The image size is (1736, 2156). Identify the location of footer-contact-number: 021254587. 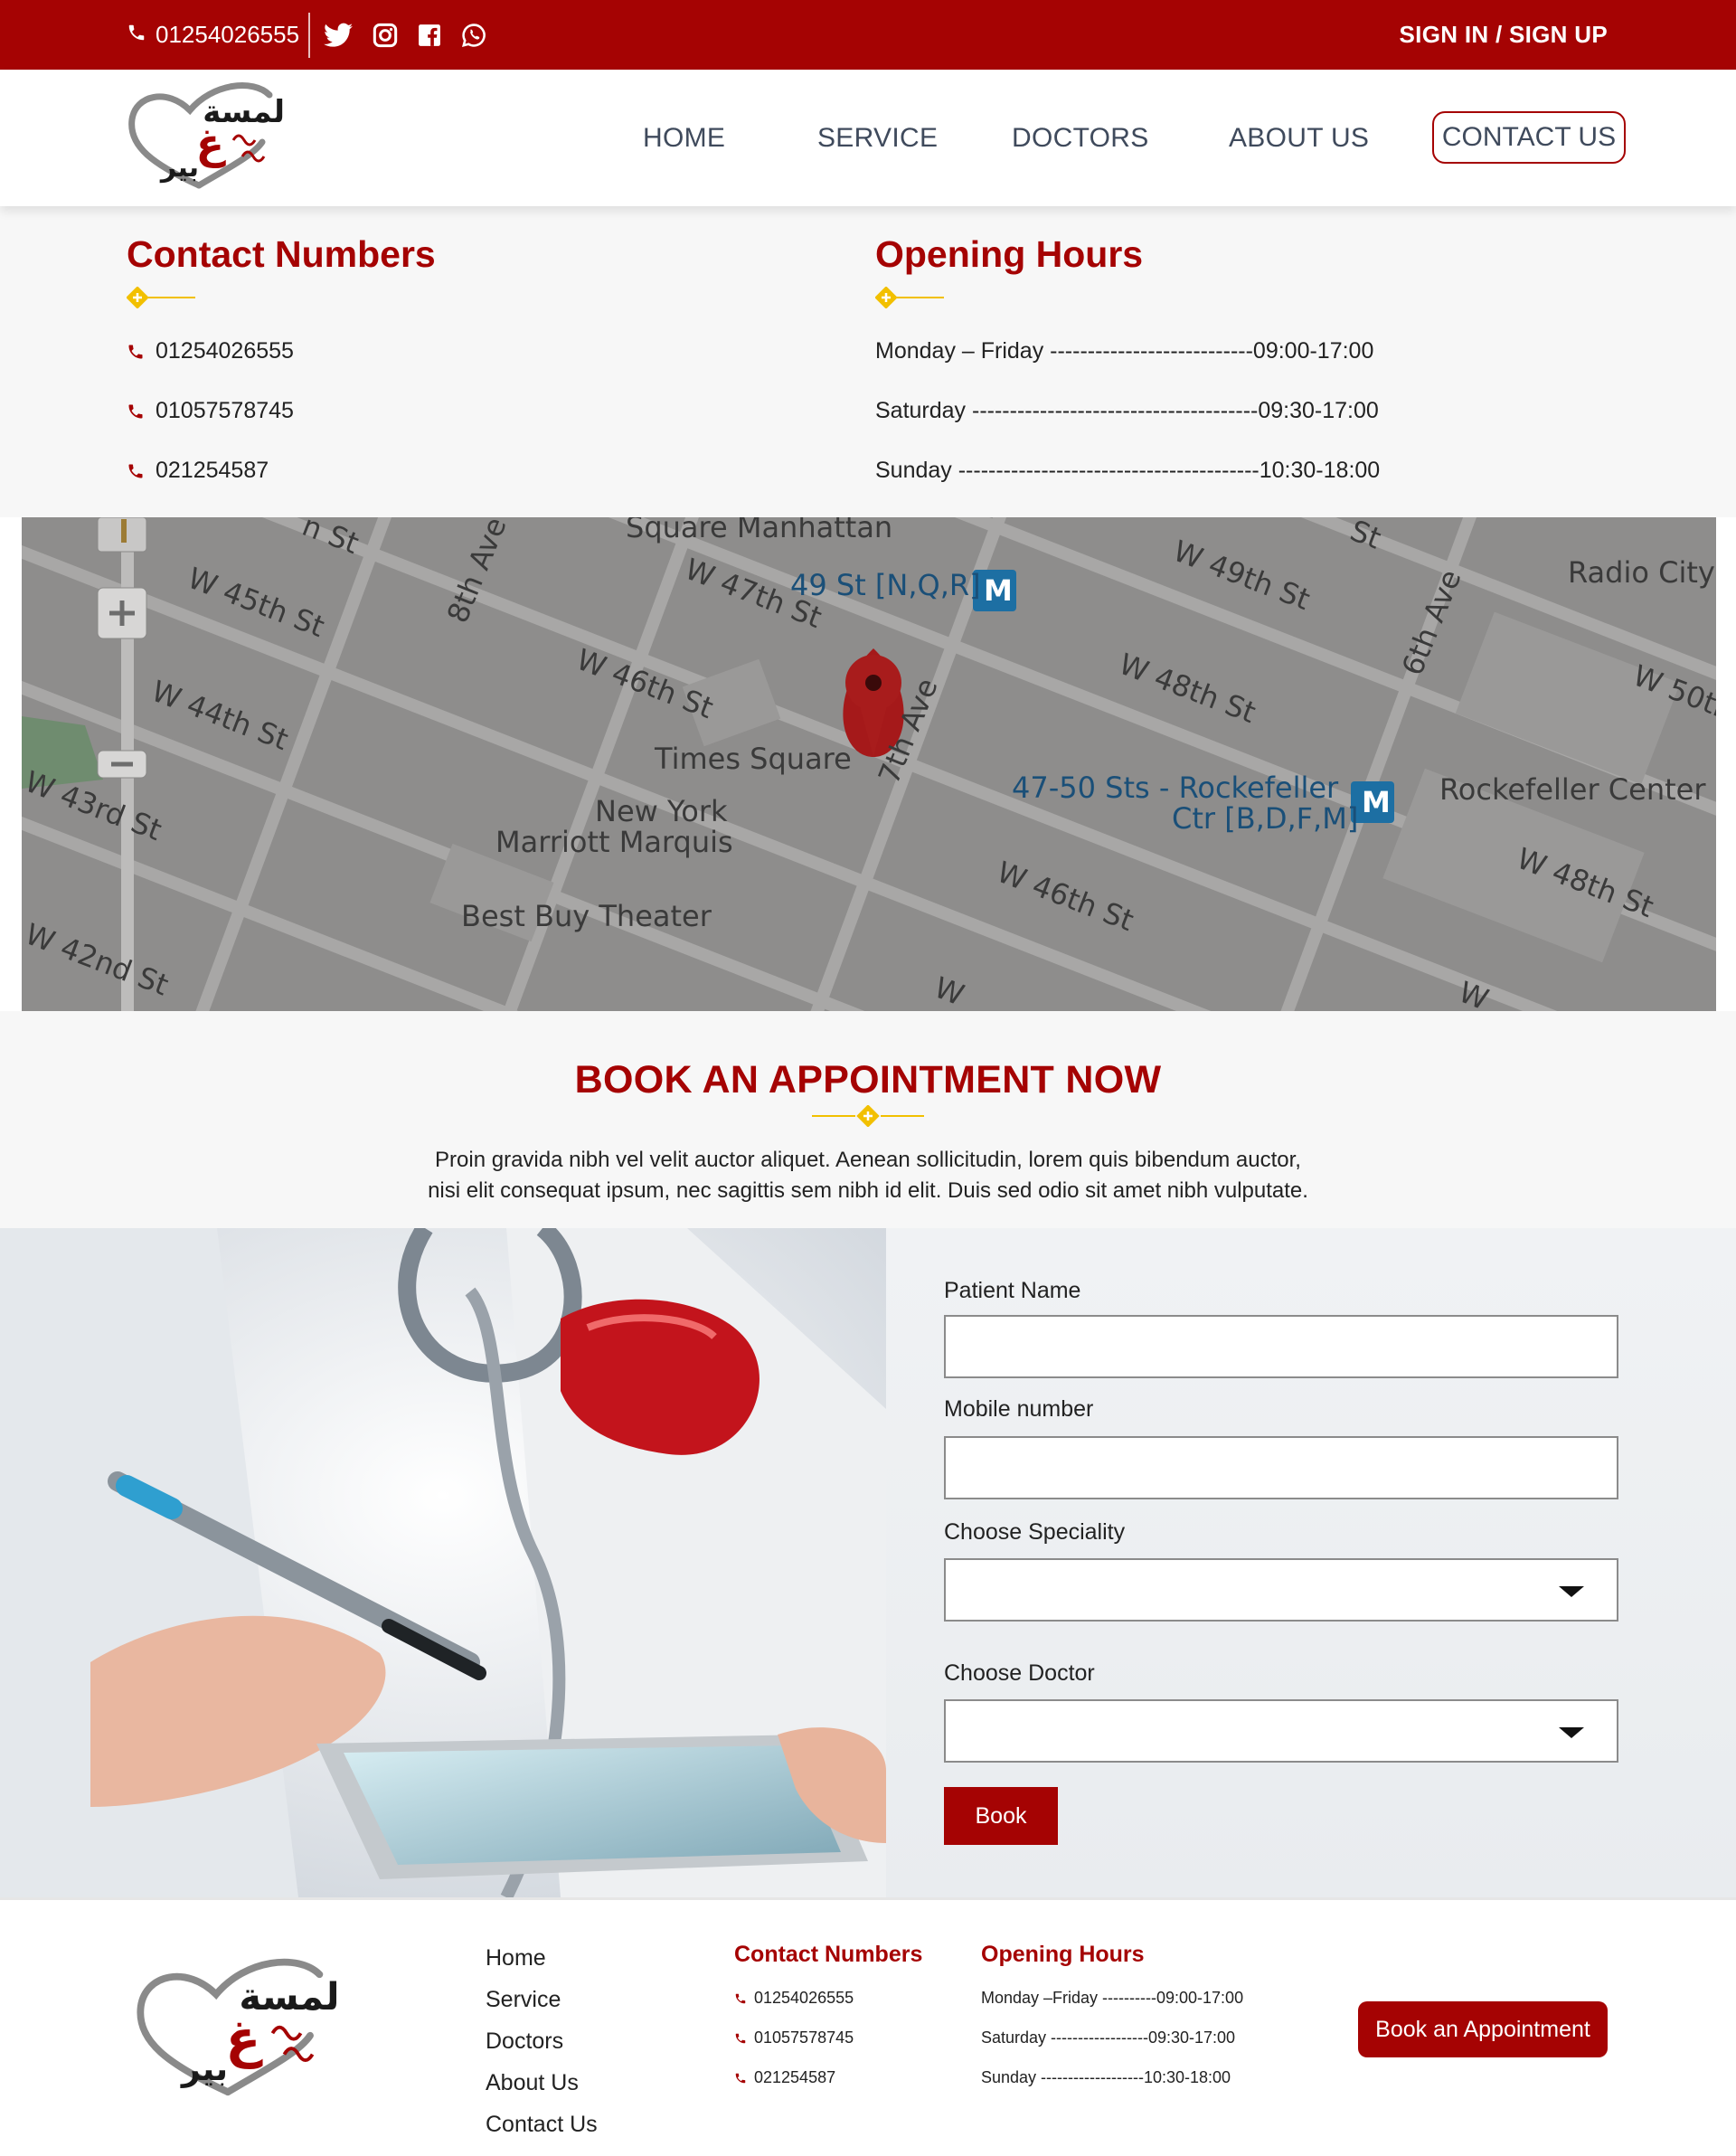
(795, 2077).